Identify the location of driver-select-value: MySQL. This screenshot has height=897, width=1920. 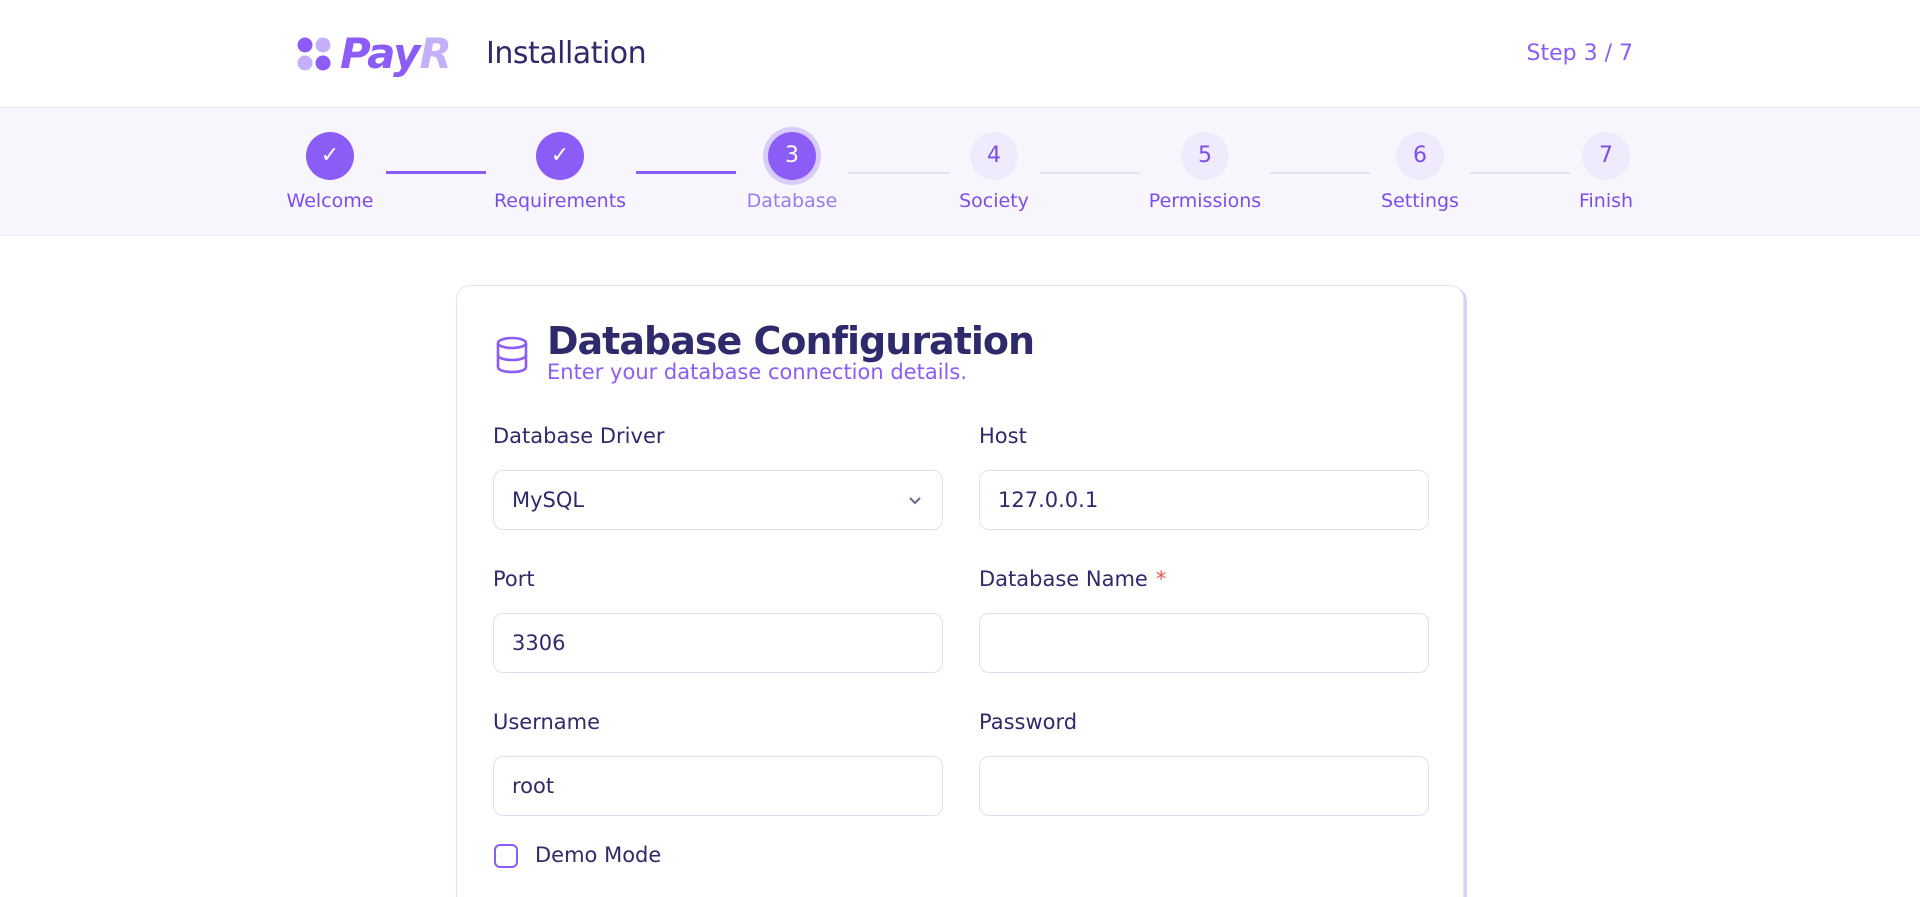
(548, 500).